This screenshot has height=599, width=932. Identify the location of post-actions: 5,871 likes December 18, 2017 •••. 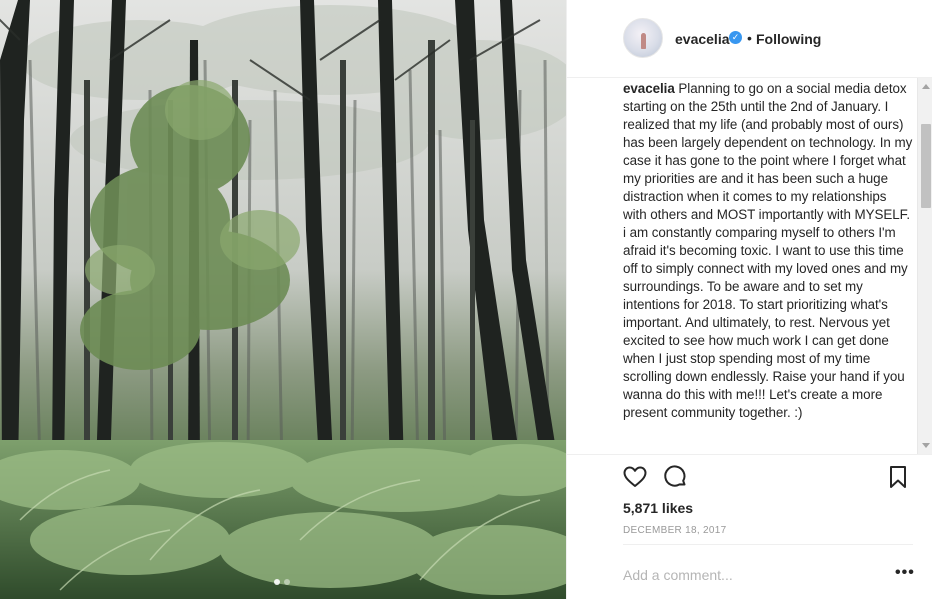
(749, 519).